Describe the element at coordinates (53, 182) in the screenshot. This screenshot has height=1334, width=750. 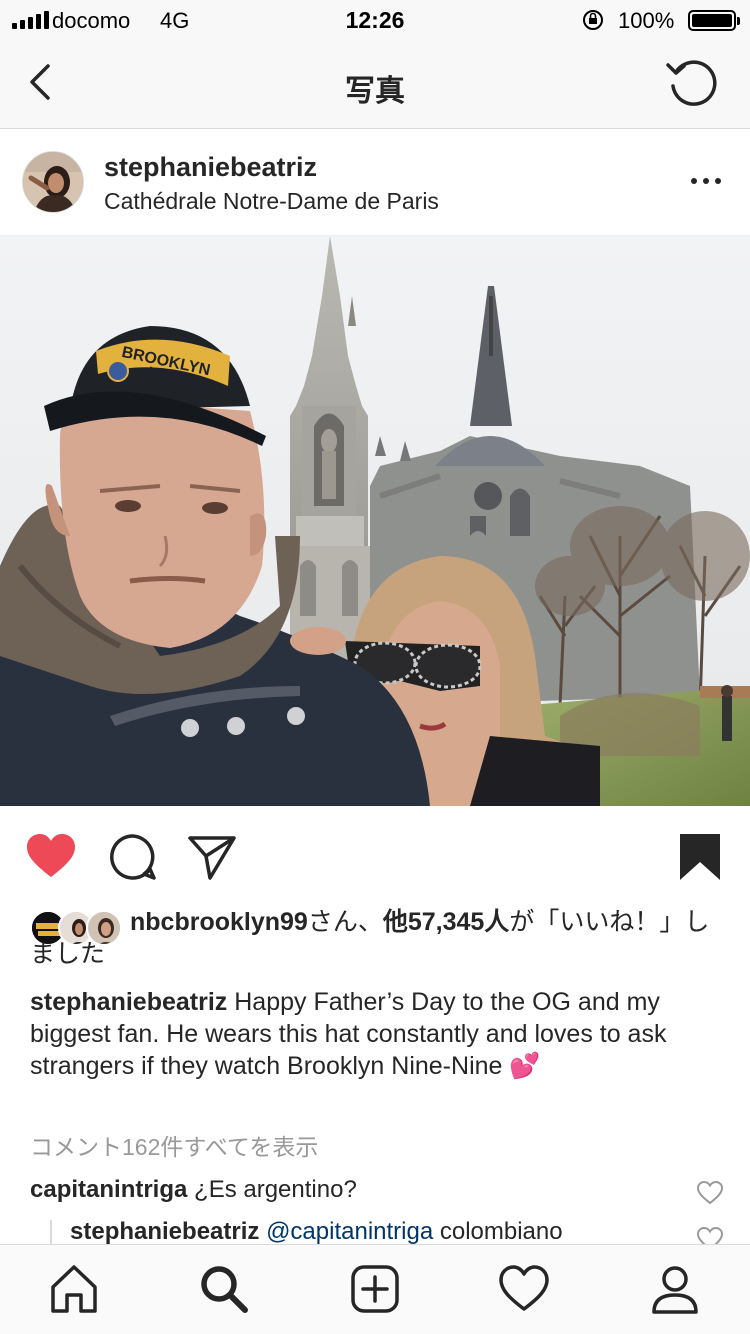
I see `avatar` at that location.